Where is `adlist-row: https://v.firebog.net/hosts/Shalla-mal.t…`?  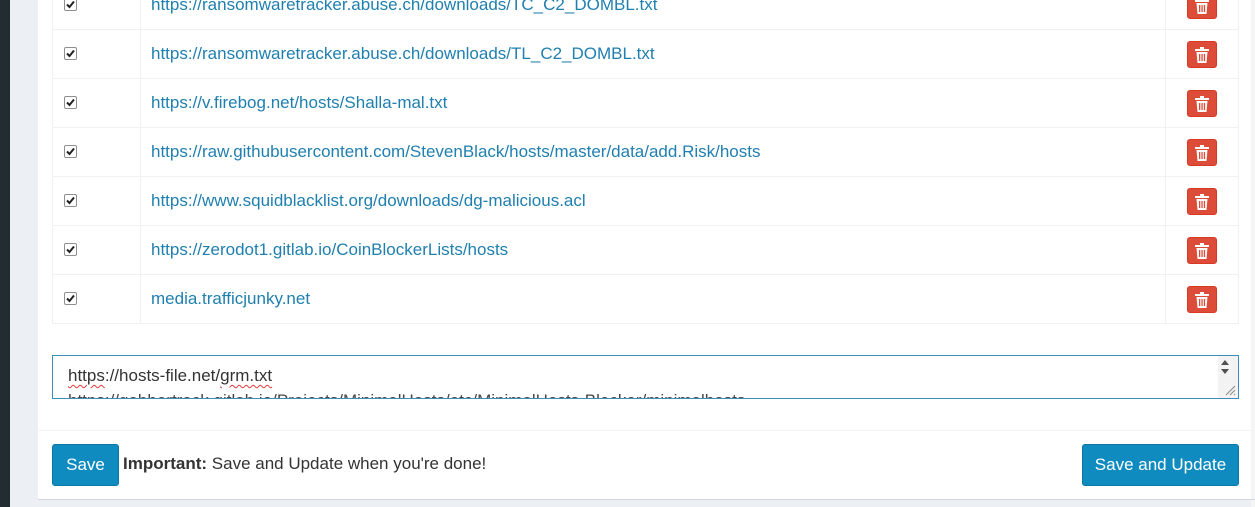
adlist-row: https://v.firebog.net/hosts/Shalla-mal.t… is located at coordinates (645, 103).